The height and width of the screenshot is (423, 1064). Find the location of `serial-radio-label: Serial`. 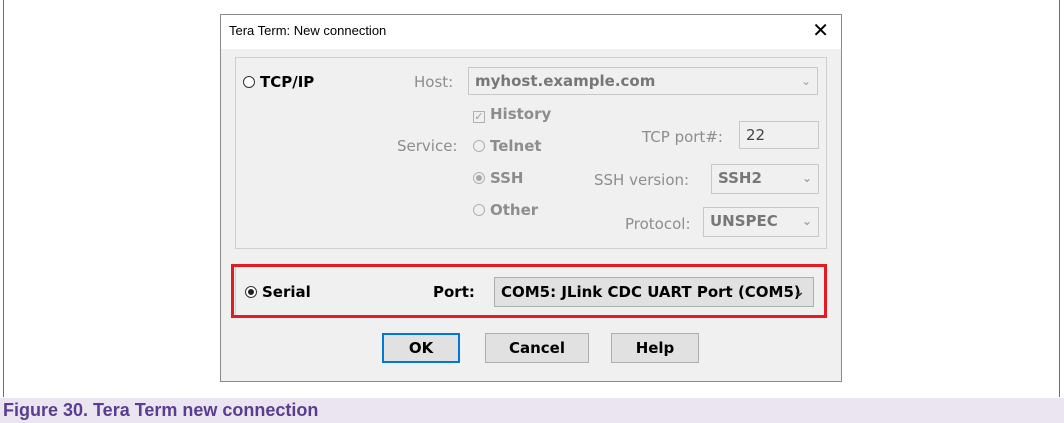

serial-radio-label: Serial is located at coordinates (286, 292).